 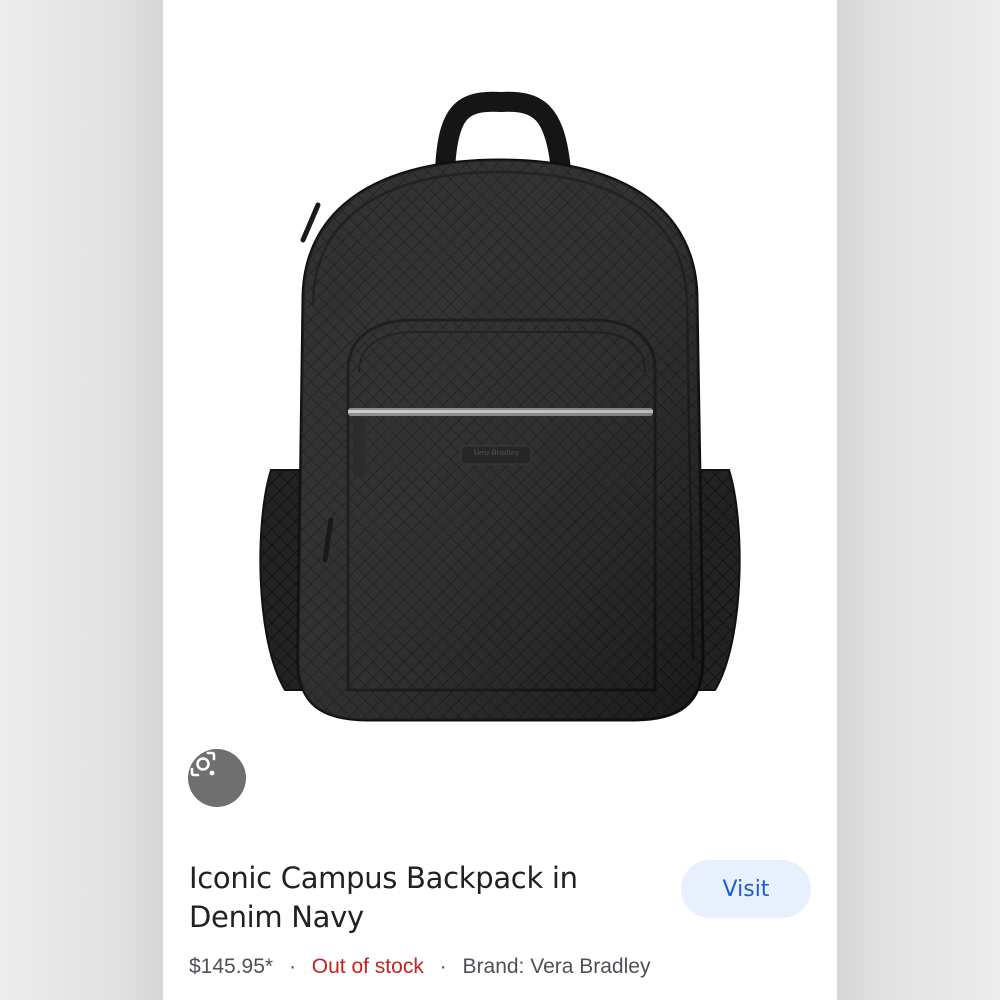 I want to click on lens-search-icon, so click(x=203, y=764).